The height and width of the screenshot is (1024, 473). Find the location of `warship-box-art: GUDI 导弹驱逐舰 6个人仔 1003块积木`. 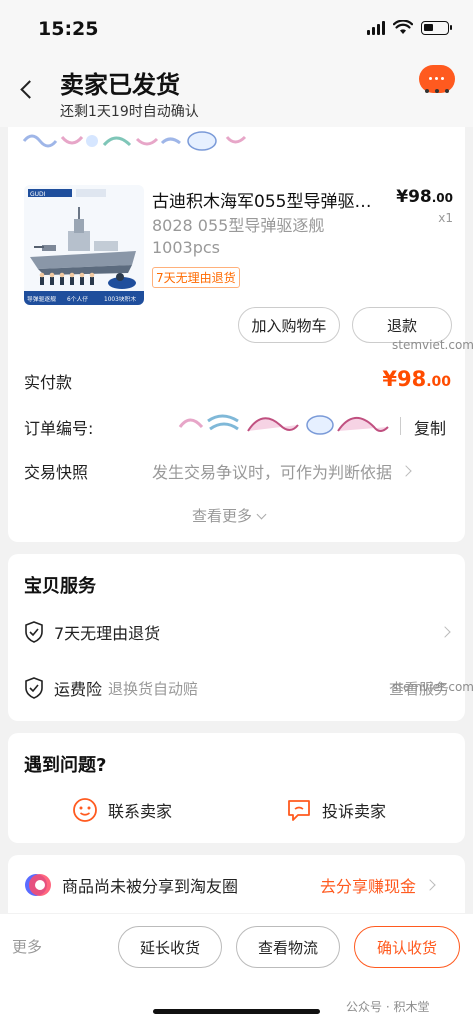

warship-box-art: GUDI 导弹驱逐舰 6个人仔 1003块积木 is located at coordinates (84, 245).